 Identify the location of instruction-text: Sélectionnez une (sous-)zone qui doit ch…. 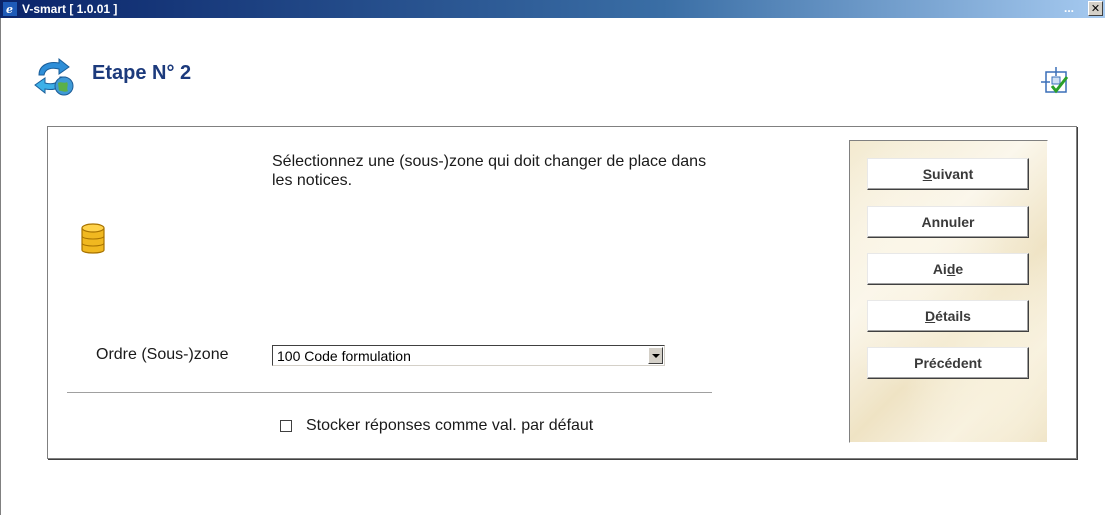
(489, 171).